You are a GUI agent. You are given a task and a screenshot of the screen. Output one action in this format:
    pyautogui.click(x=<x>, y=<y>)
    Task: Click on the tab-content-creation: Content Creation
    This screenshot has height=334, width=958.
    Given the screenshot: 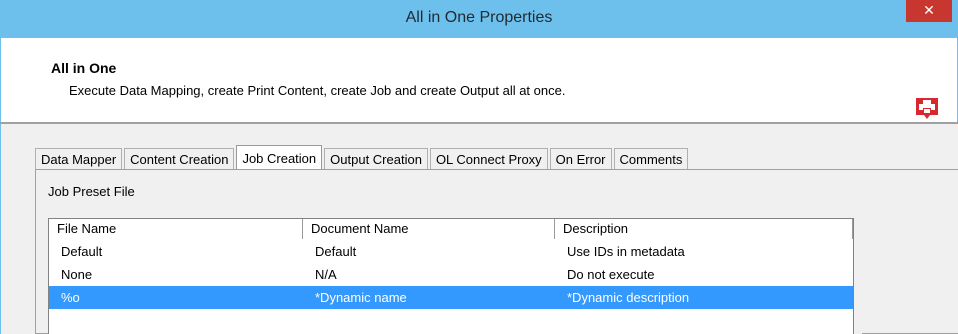 What is the action you would take?
    pyautogui.click(x=179, y=159)
    